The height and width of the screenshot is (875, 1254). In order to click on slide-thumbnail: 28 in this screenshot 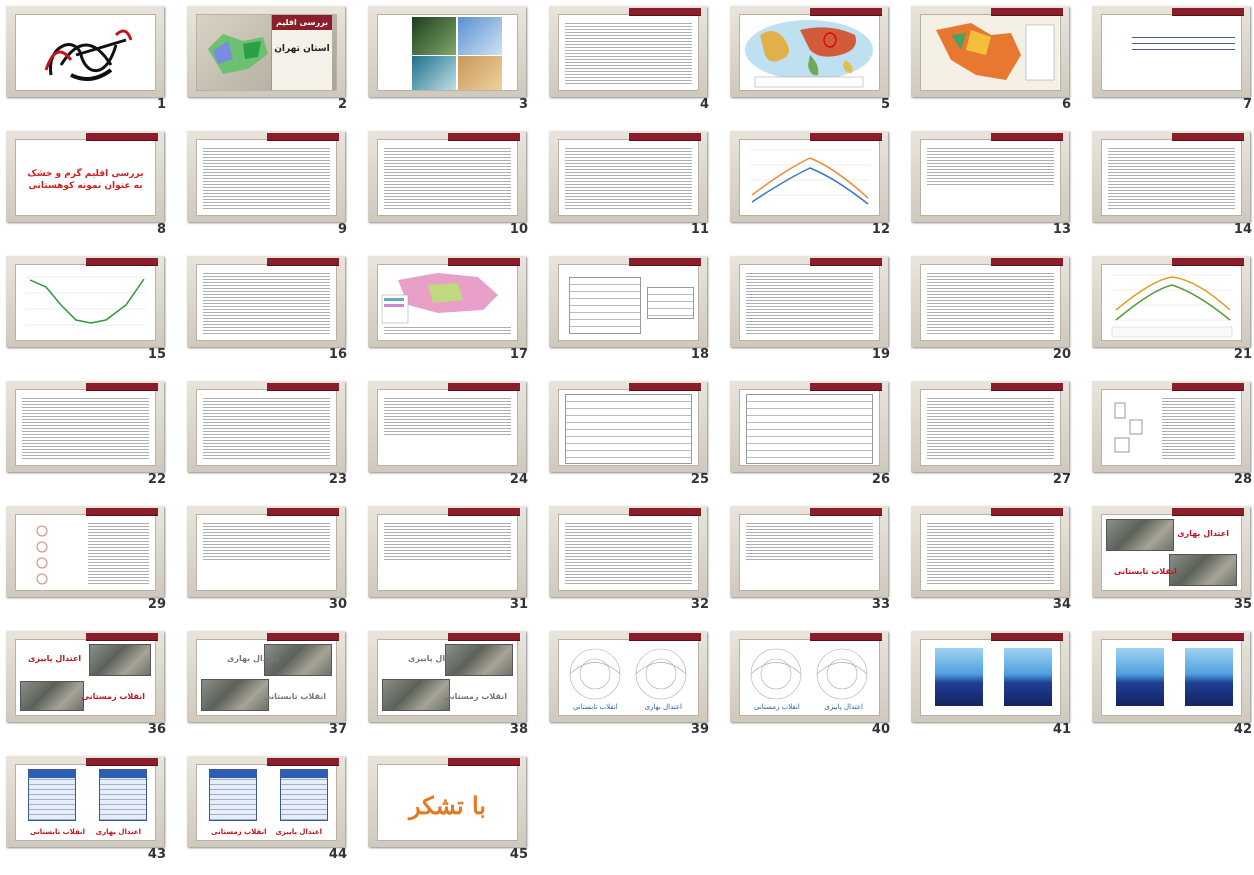, I will do `click(1171, 437)`.